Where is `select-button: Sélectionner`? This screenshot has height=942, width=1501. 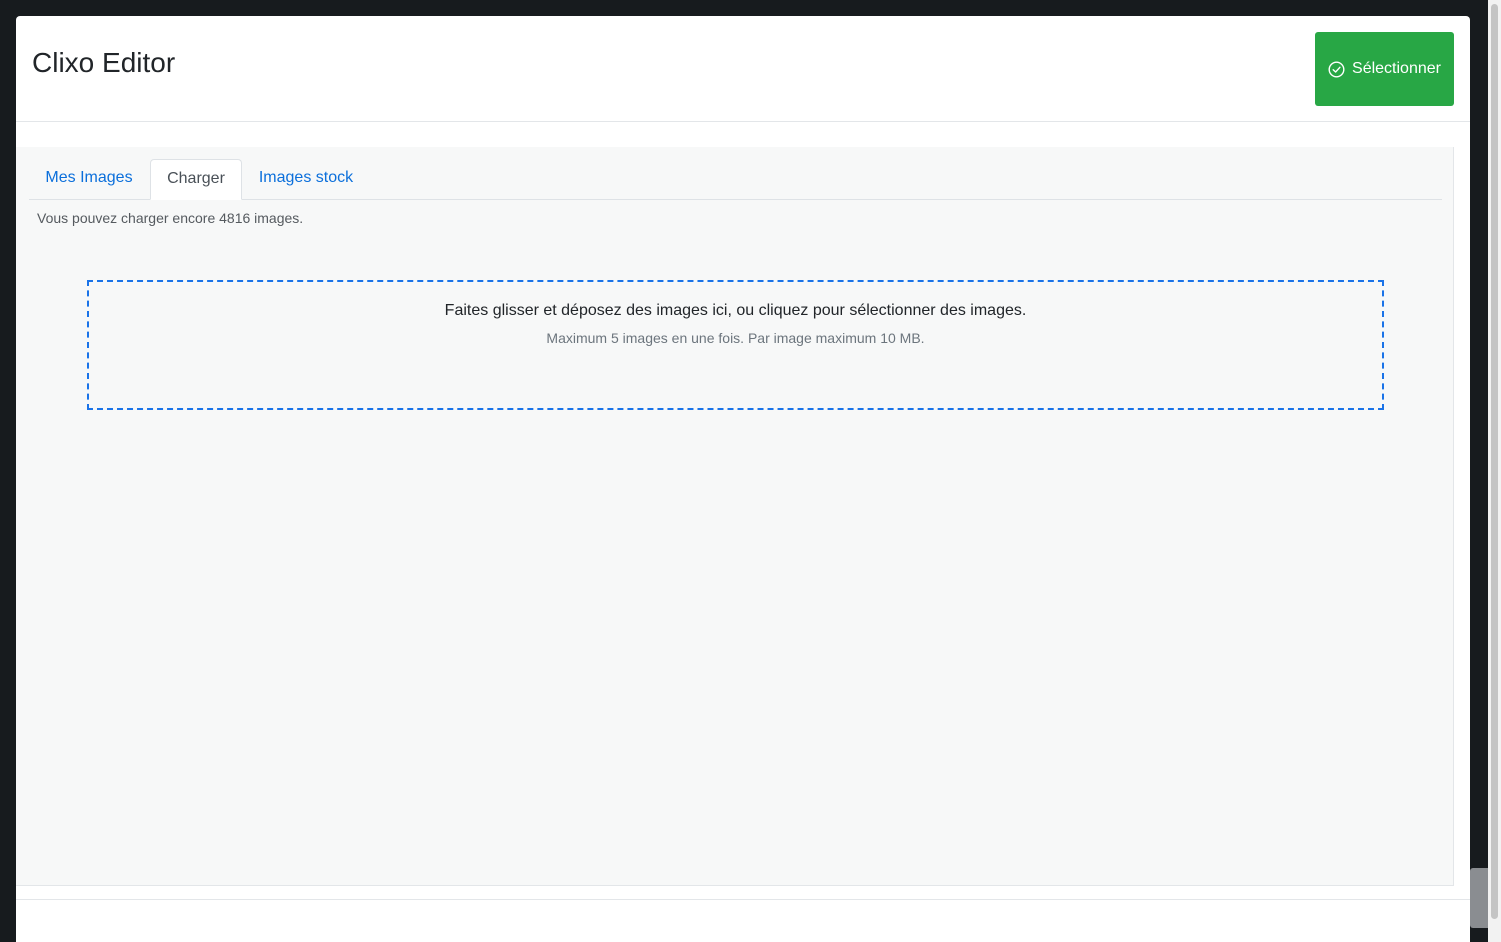
select-button: Sélectionner is located at coordinates (1384, 69).